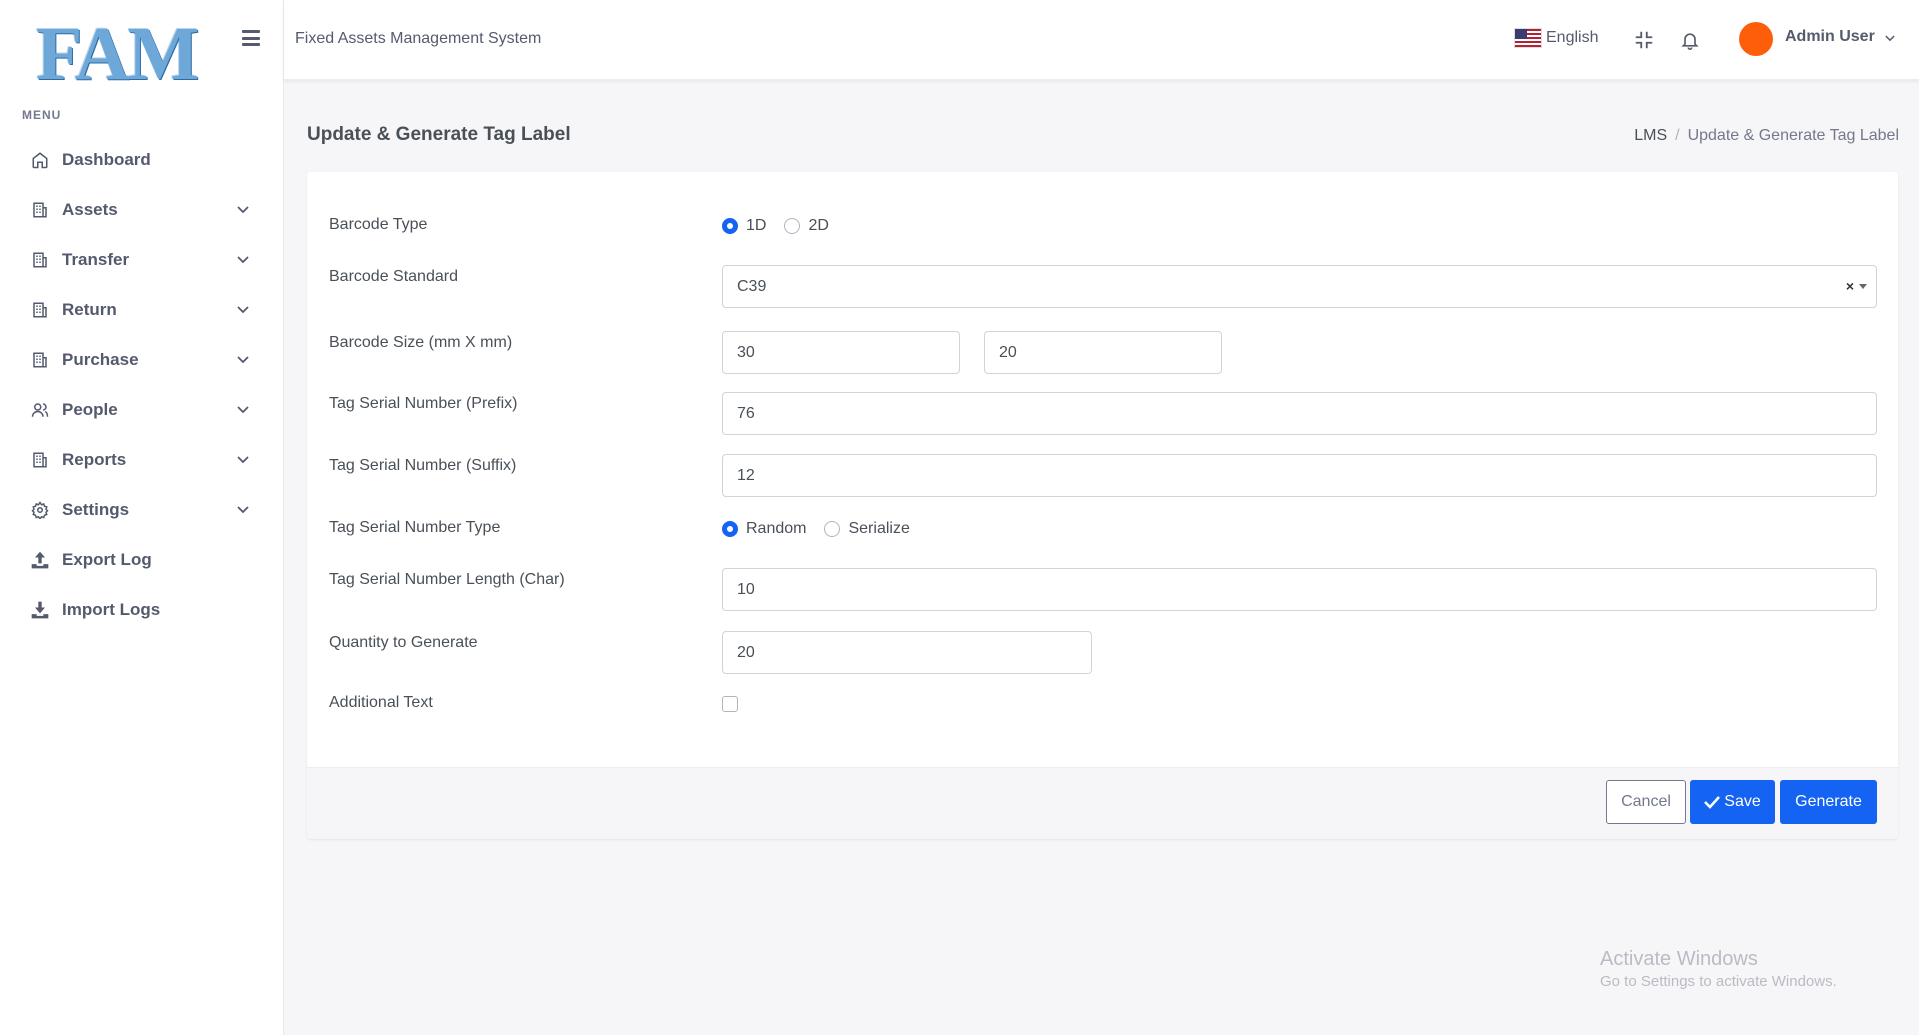 The width and height of the screenshot is (1919, 1035). What do you see at coordinates (1742, 801) in the screenshot?
I see `save-button-label: Save` at bounding box center [1742, 801].